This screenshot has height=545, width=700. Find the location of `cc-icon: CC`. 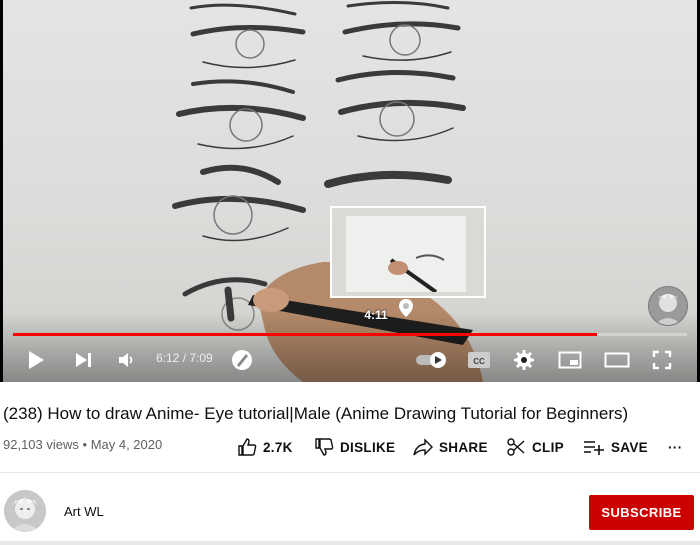

cc-icon: CC is located at coordinates (479, 360).